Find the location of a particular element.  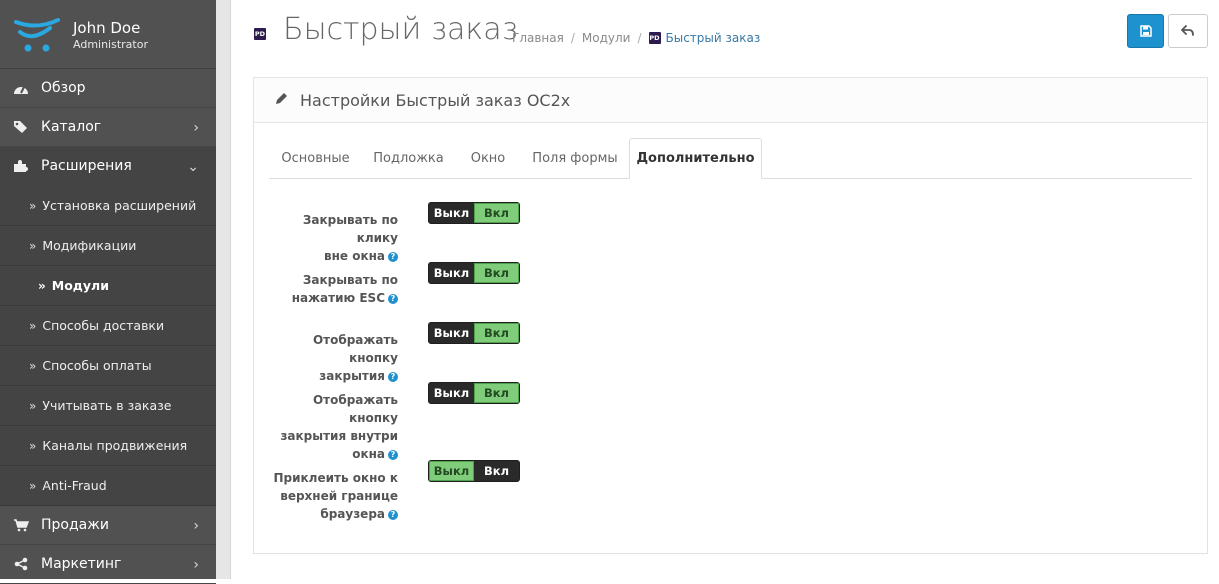

puzzle-icon is located at coordinates (21, 166).